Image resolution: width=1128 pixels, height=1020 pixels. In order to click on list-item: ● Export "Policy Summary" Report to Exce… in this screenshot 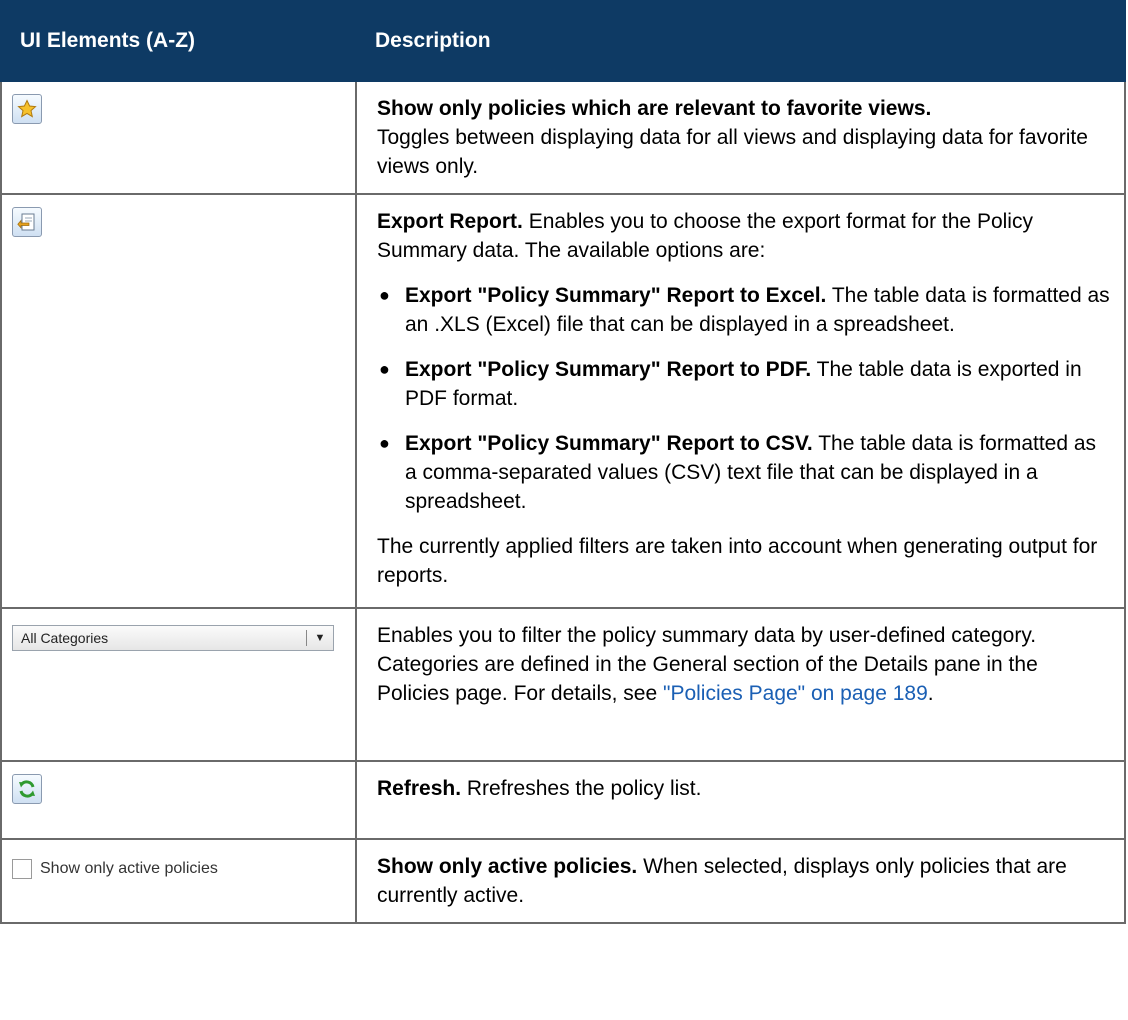, I will do `click(744, 310)`.